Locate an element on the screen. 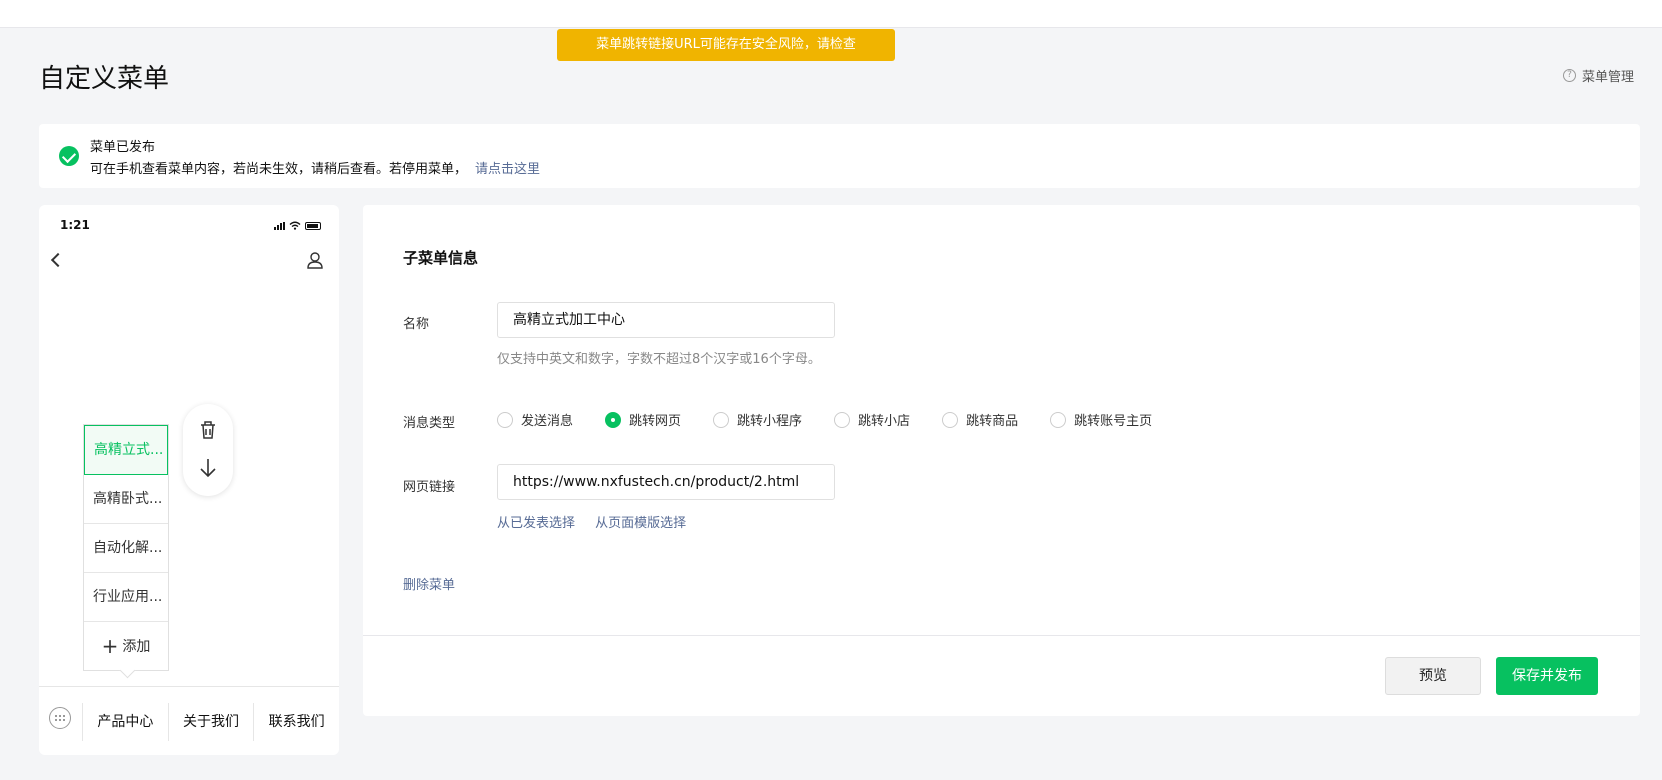 The height and width of the screenshot is (780, 1662). notice-body: 可在手机查看菜单内容，若尚未生效，请稍后查看。若停用菜单， is located at coordinates (279, 169).